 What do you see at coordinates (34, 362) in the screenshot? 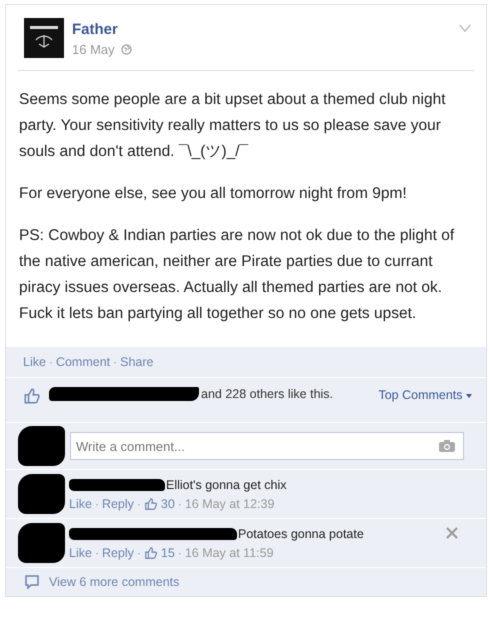
I see `action-link: Like` at bounding box center [34, 362].